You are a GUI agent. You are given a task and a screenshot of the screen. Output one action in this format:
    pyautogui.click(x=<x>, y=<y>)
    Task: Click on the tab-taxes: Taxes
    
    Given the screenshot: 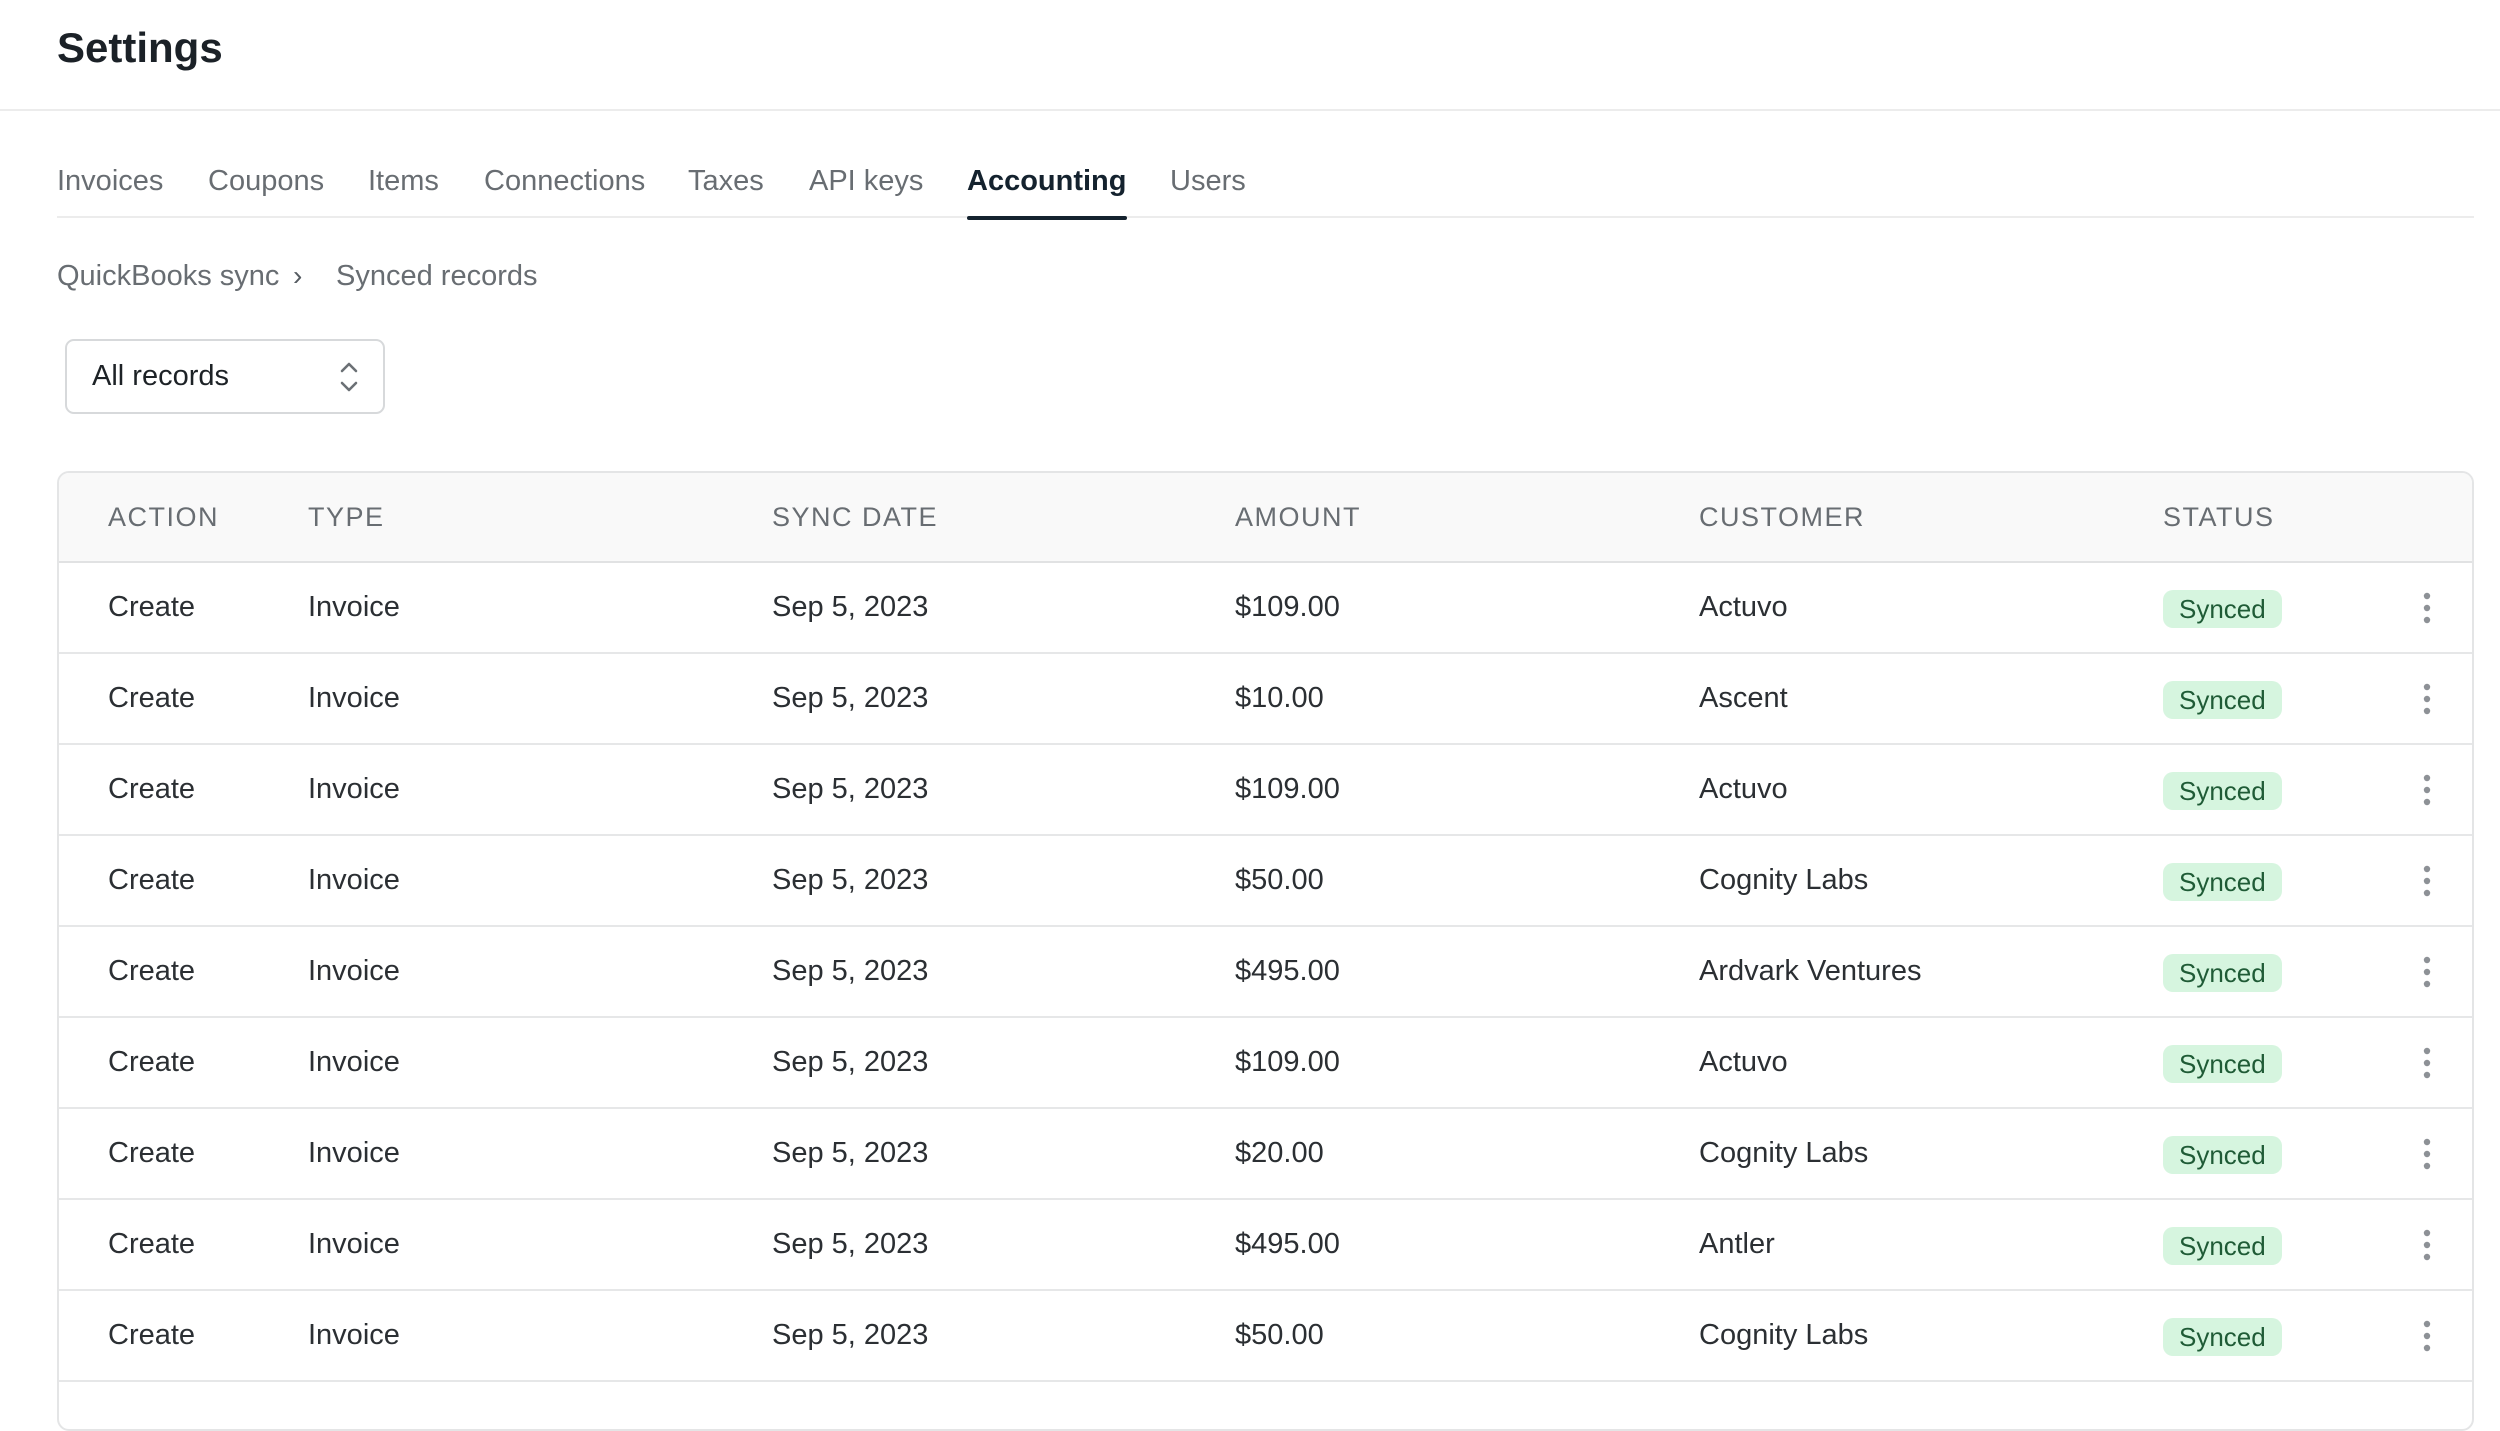 What is the action you would take?
    pyautogui.click(x=726, y=181)
    